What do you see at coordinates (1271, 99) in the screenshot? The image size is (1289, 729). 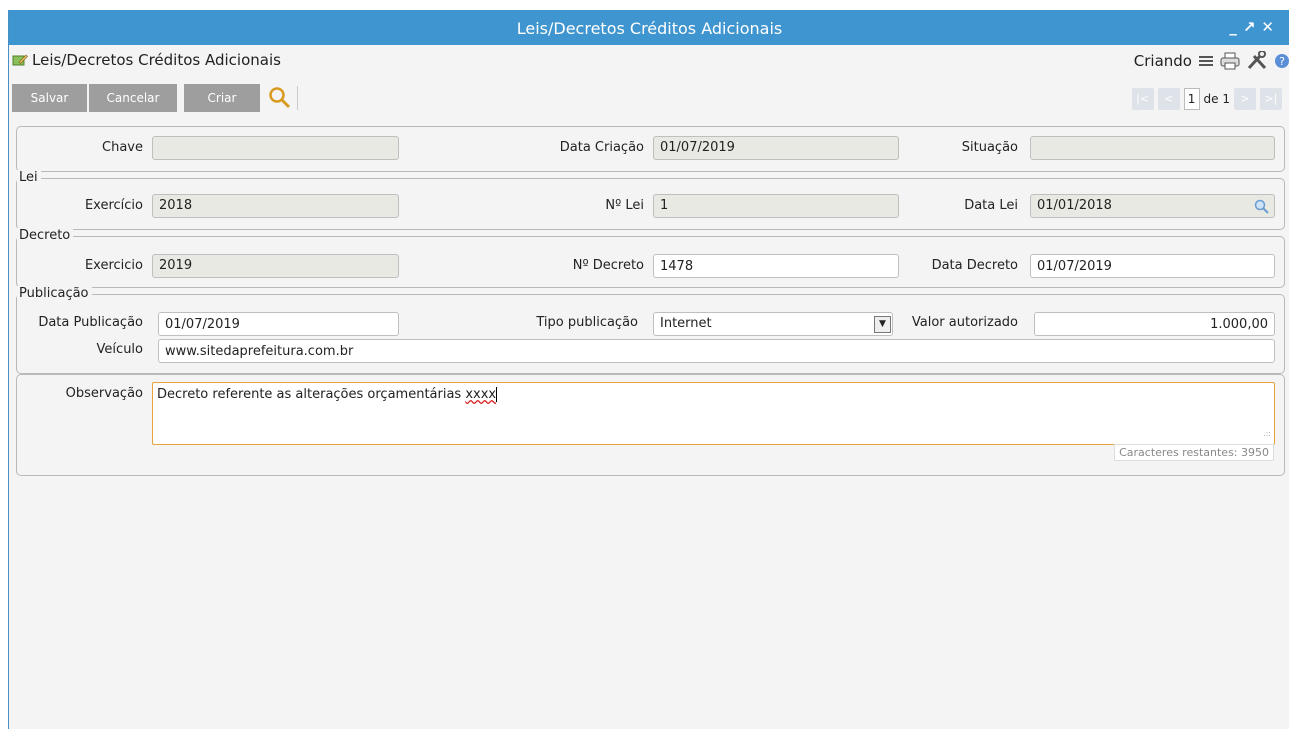 I see `last-page-button: >|` at bounding box center [1271, 99].